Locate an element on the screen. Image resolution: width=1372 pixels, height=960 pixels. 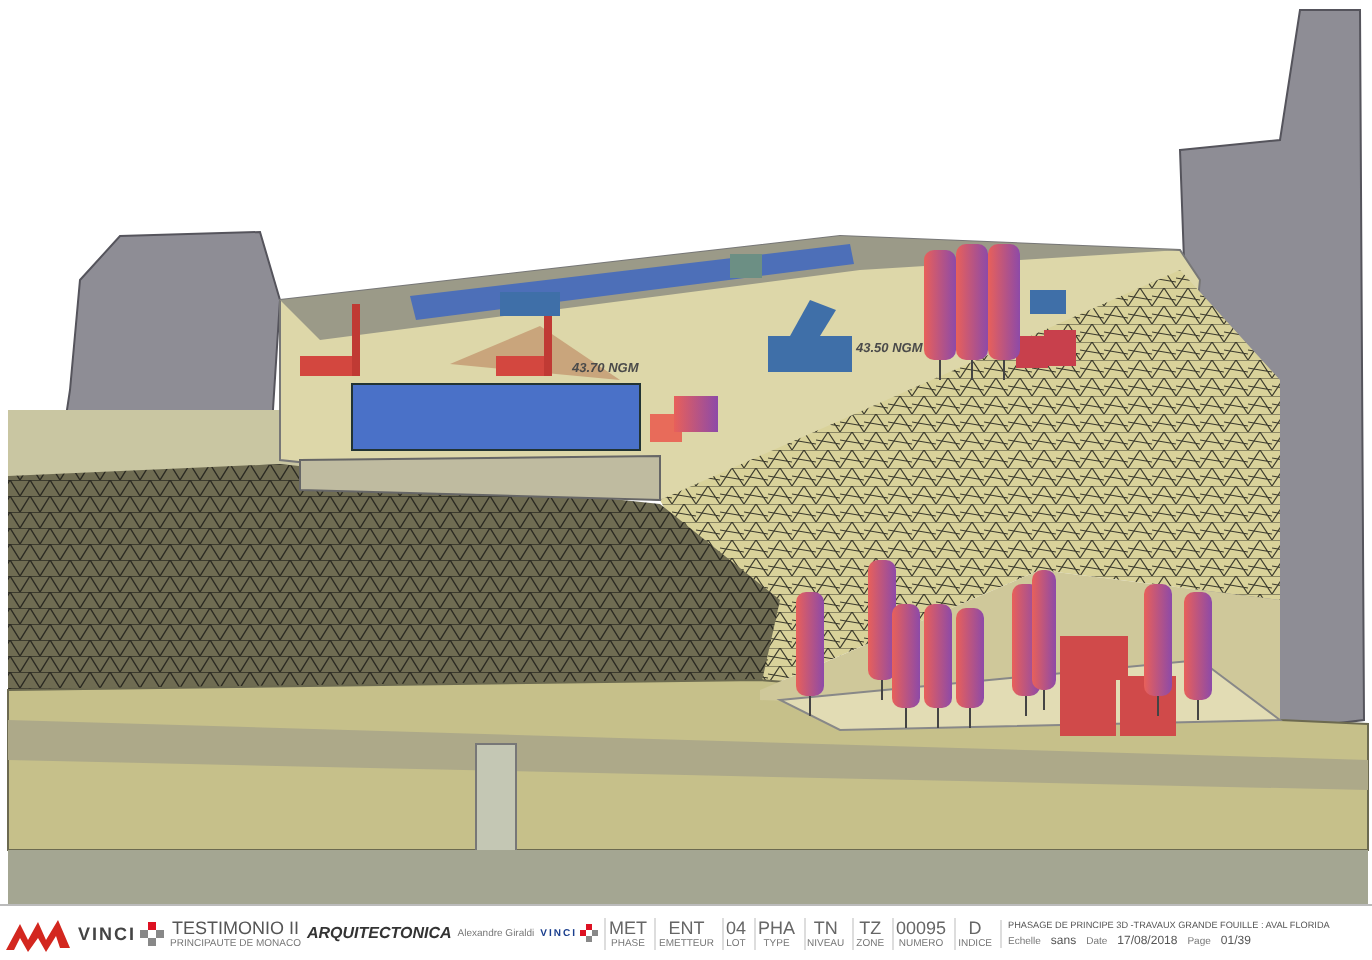
vinci-wordmark: VINCI is located at coordinates (107, 933).